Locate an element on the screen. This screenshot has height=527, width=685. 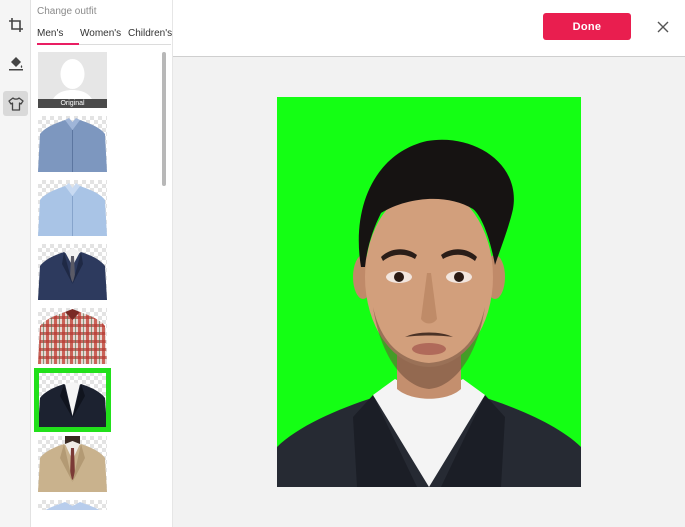
outfit-navy-suit is located at coordinates (72, 272).